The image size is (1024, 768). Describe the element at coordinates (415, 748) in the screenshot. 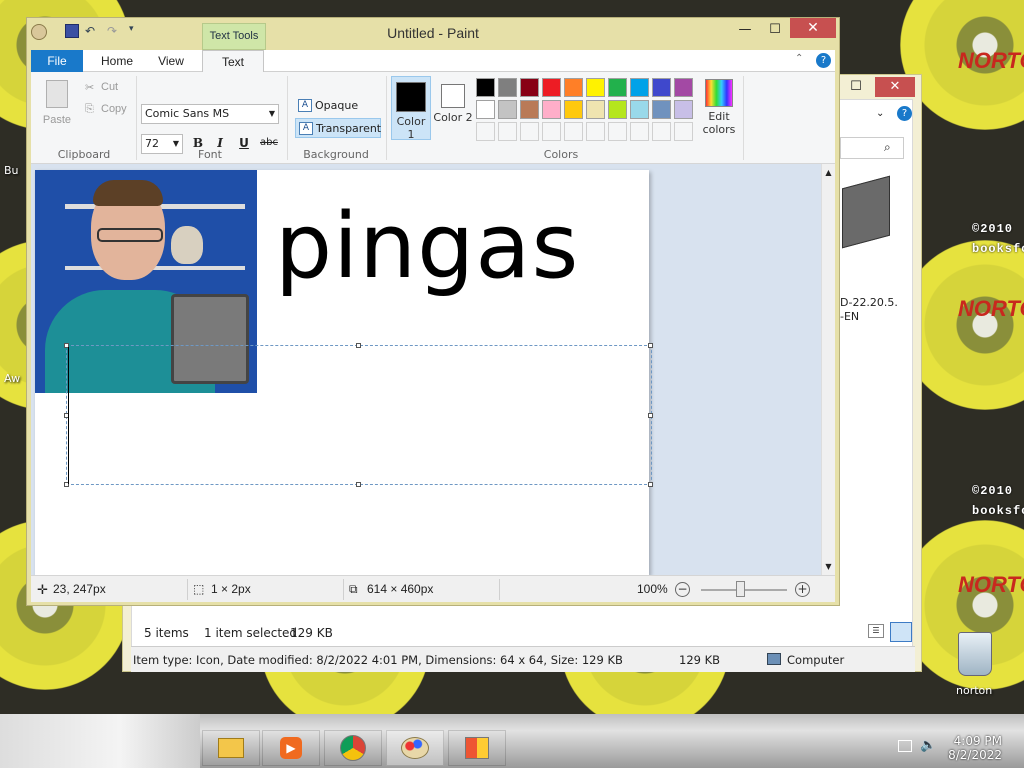

I see `taskbar-paint` at that location.